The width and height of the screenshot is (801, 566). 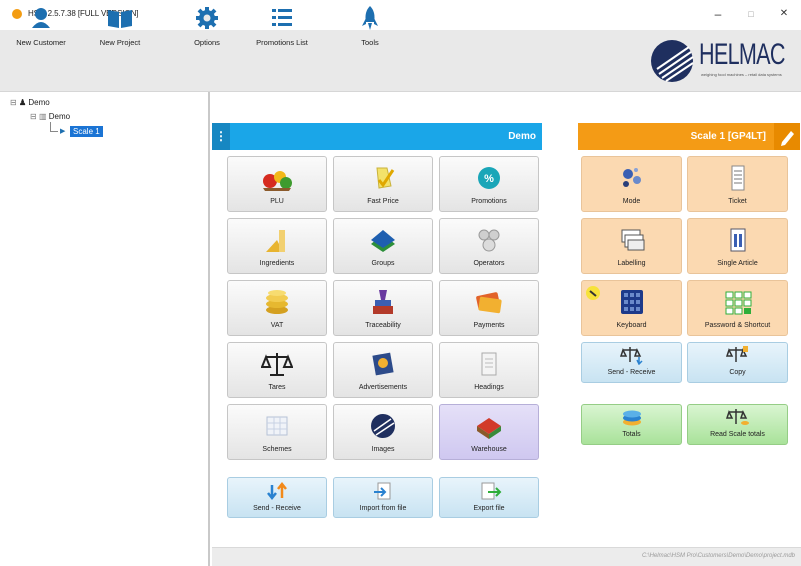 I want to click on read-scale-totals-button: Read Scale totals, so click(x=737, y=424).